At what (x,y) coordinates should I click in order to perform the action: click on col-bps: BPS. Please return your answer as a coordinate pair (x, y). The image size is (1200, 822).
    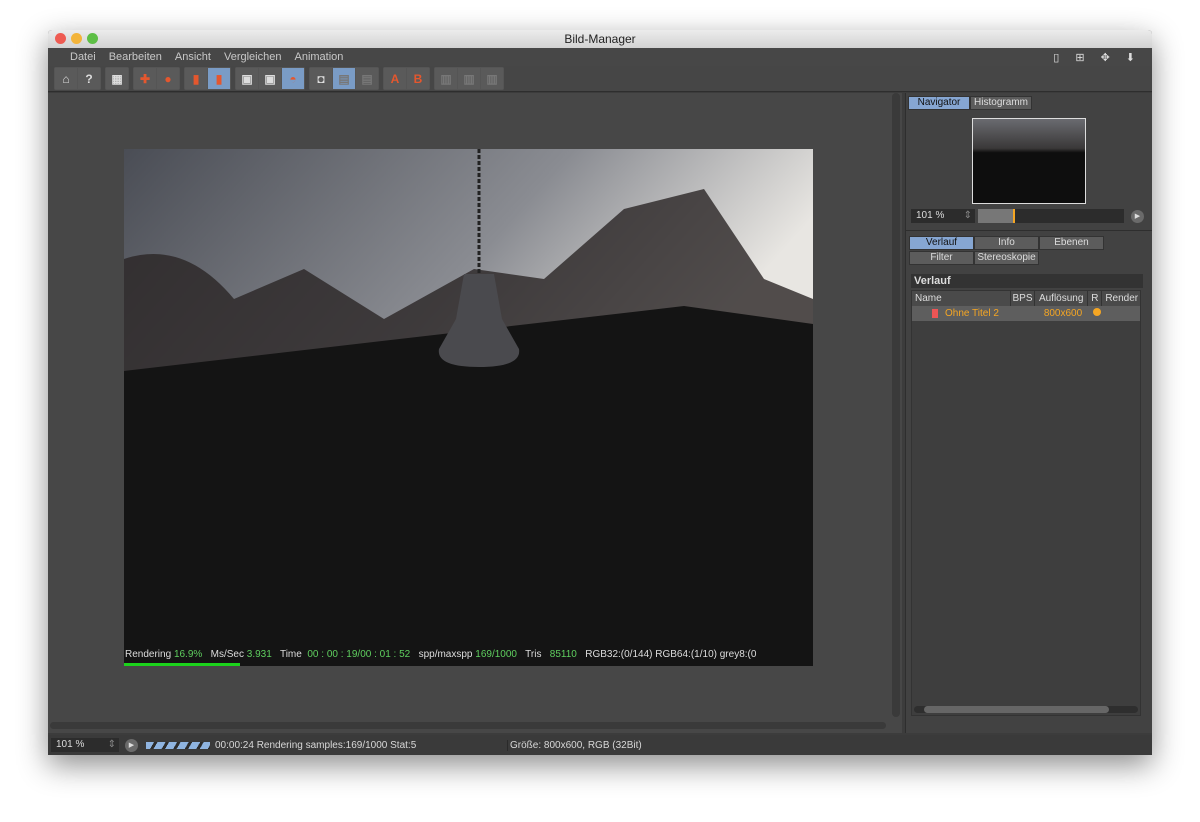
    Looking at the image, I should click on (1023, 298).